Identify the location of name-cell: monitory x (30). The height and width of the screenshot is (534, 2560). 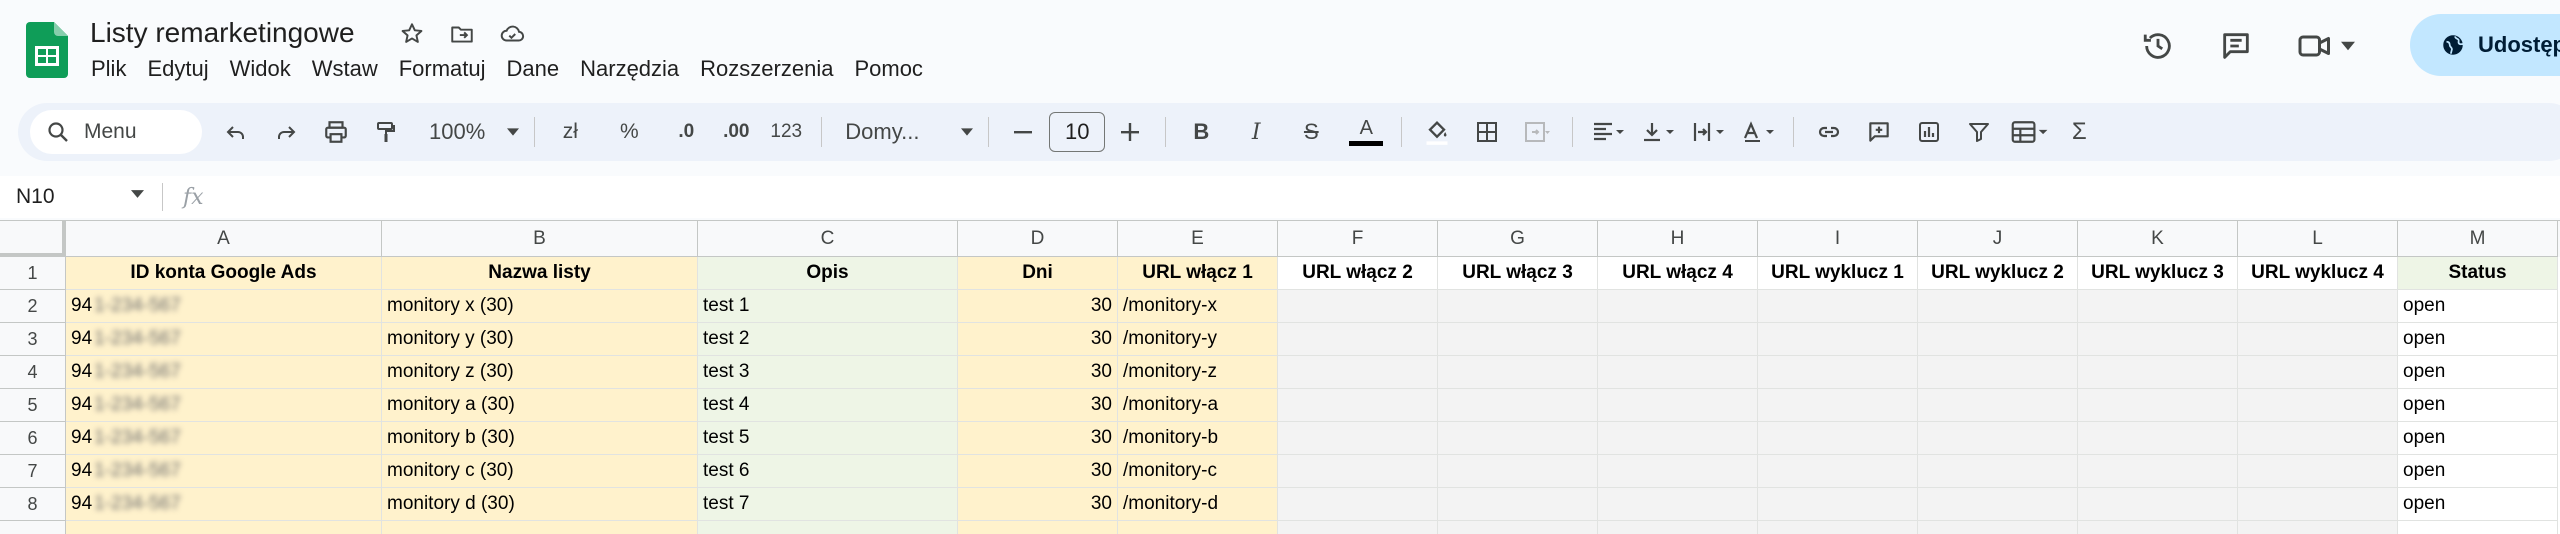
(540, 306).